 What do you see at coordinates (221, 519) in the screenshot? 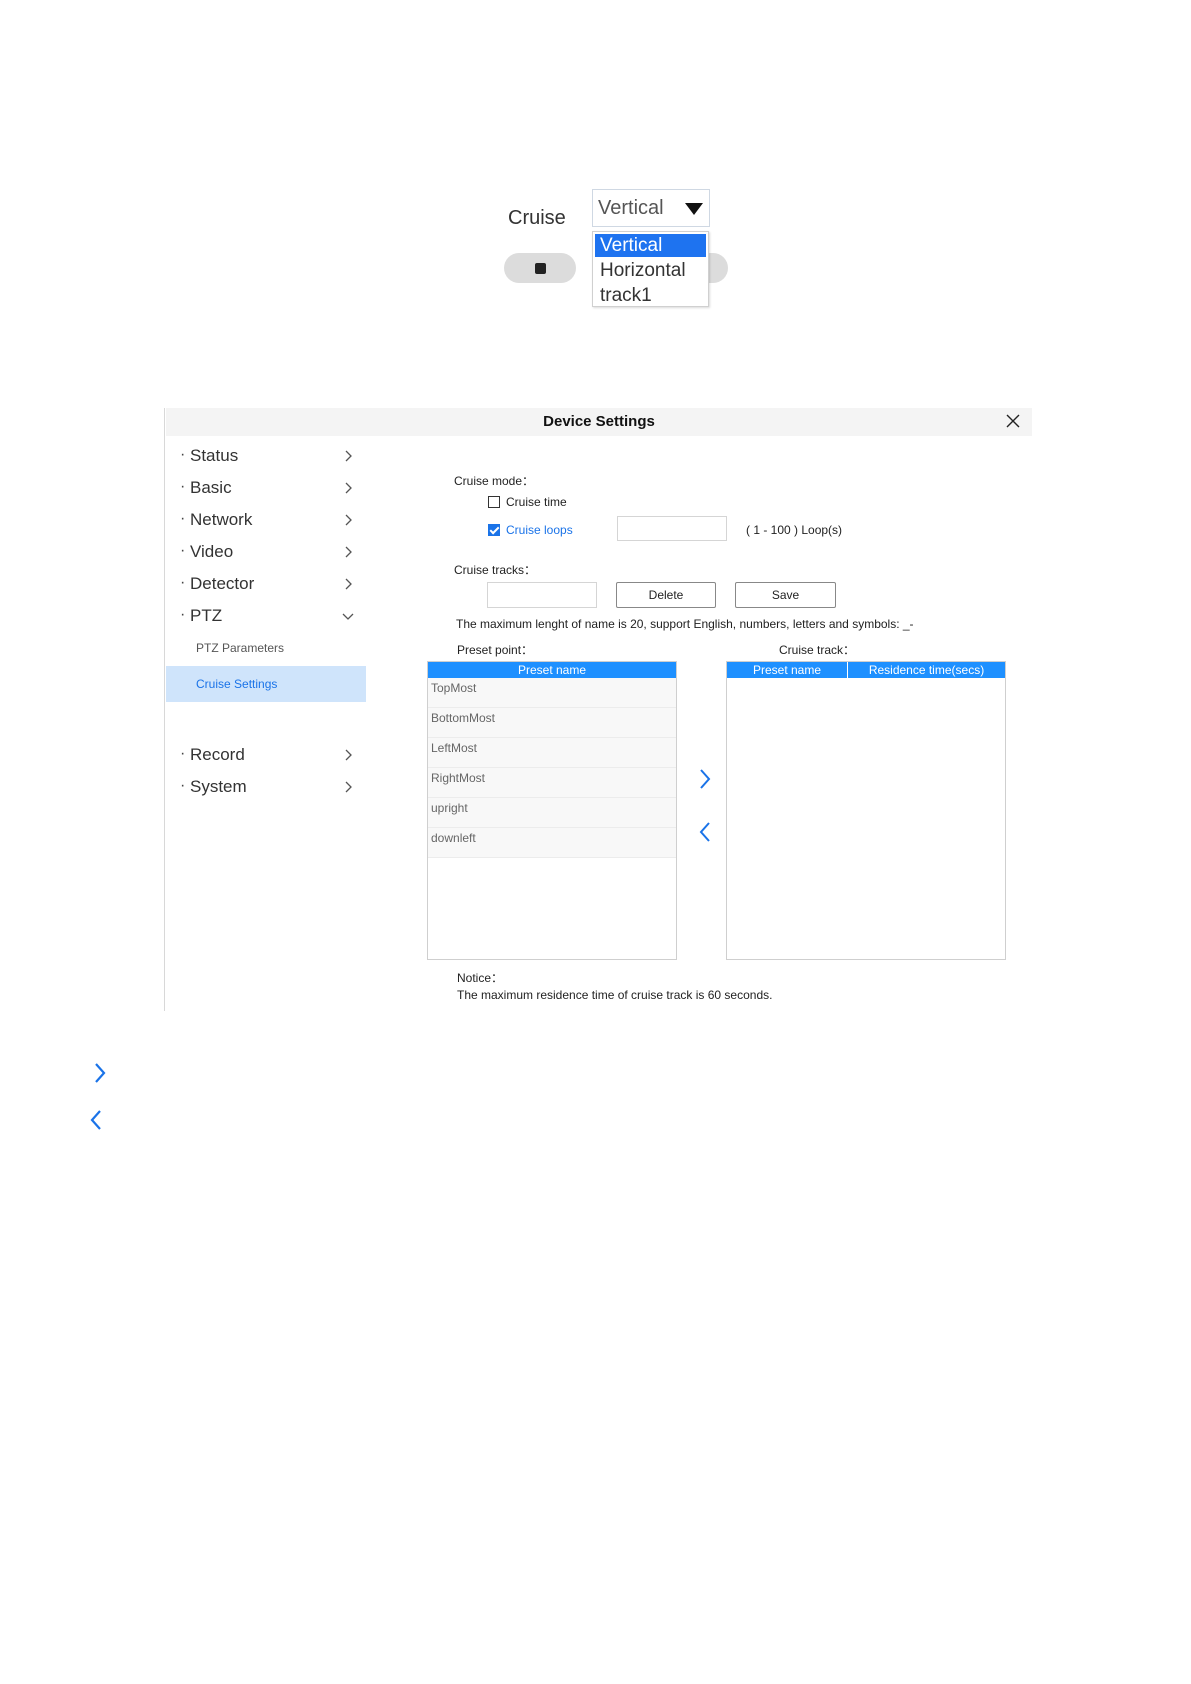
I see `sidebar-item-label: Network` at bounding box center [221, 519].